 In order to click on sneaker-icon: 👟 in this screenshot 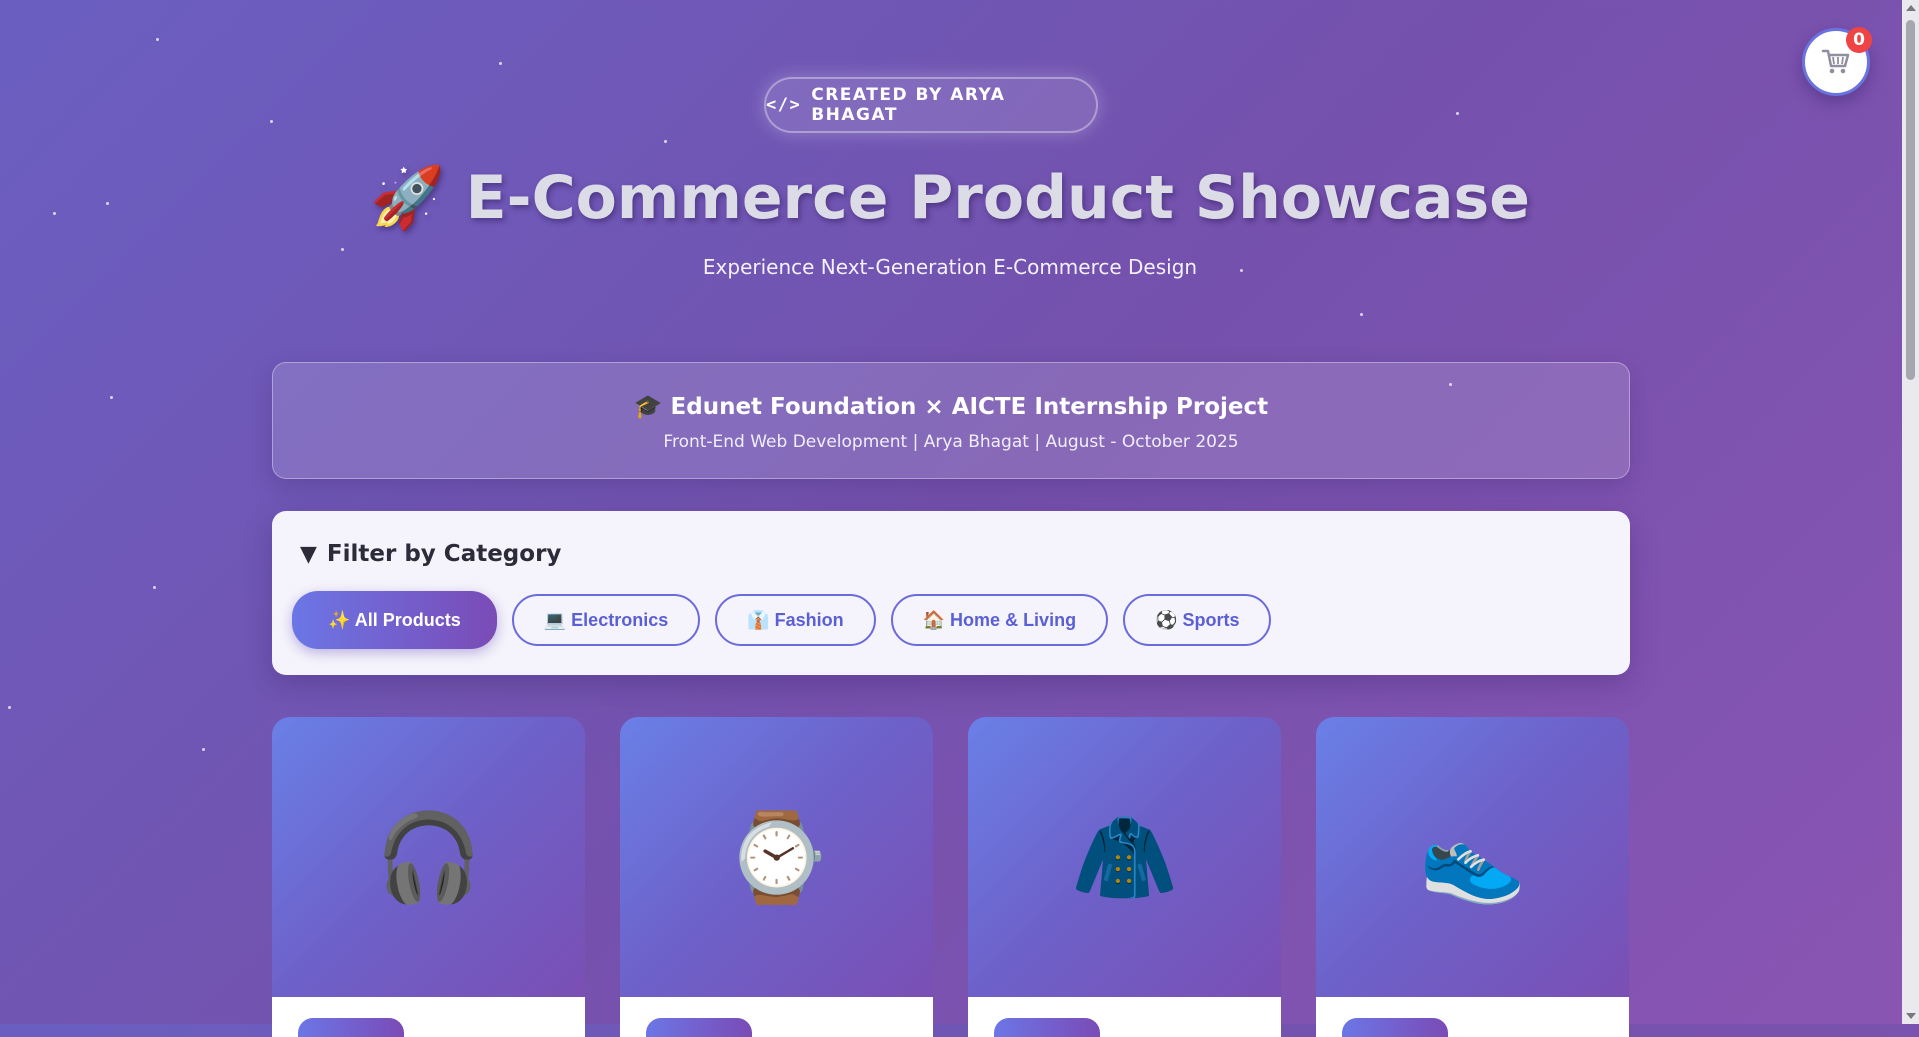, I will do `click(1472, 857)`.